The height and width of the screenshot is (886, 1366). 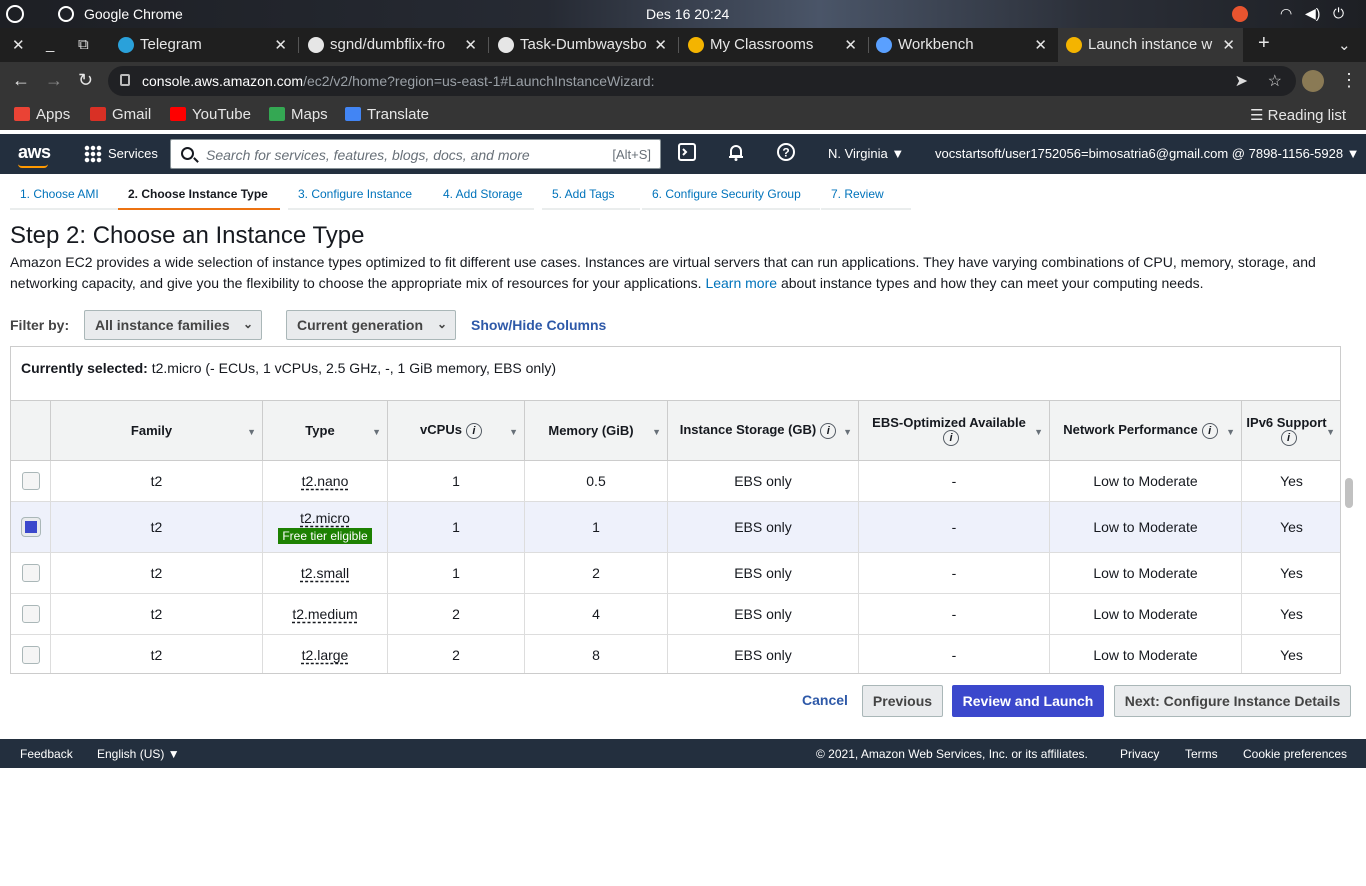 I want to click on browser-tab: My Classrooms ✕, so click(x=772, y=45).